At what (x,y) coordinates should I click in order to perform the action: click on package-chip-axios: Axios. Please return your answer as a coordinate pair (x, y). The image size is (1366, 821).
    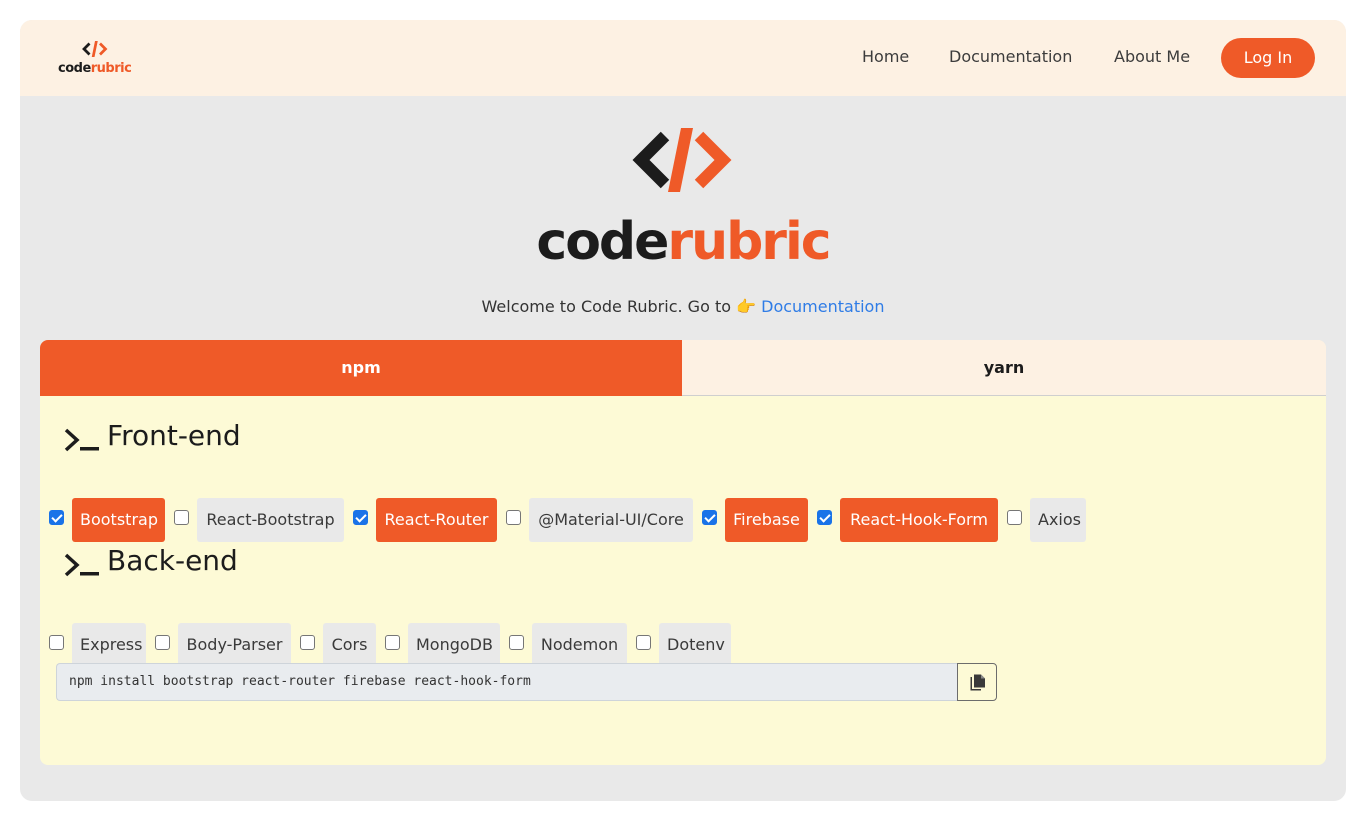
    Looking at the image, I should click on (1058, 520).